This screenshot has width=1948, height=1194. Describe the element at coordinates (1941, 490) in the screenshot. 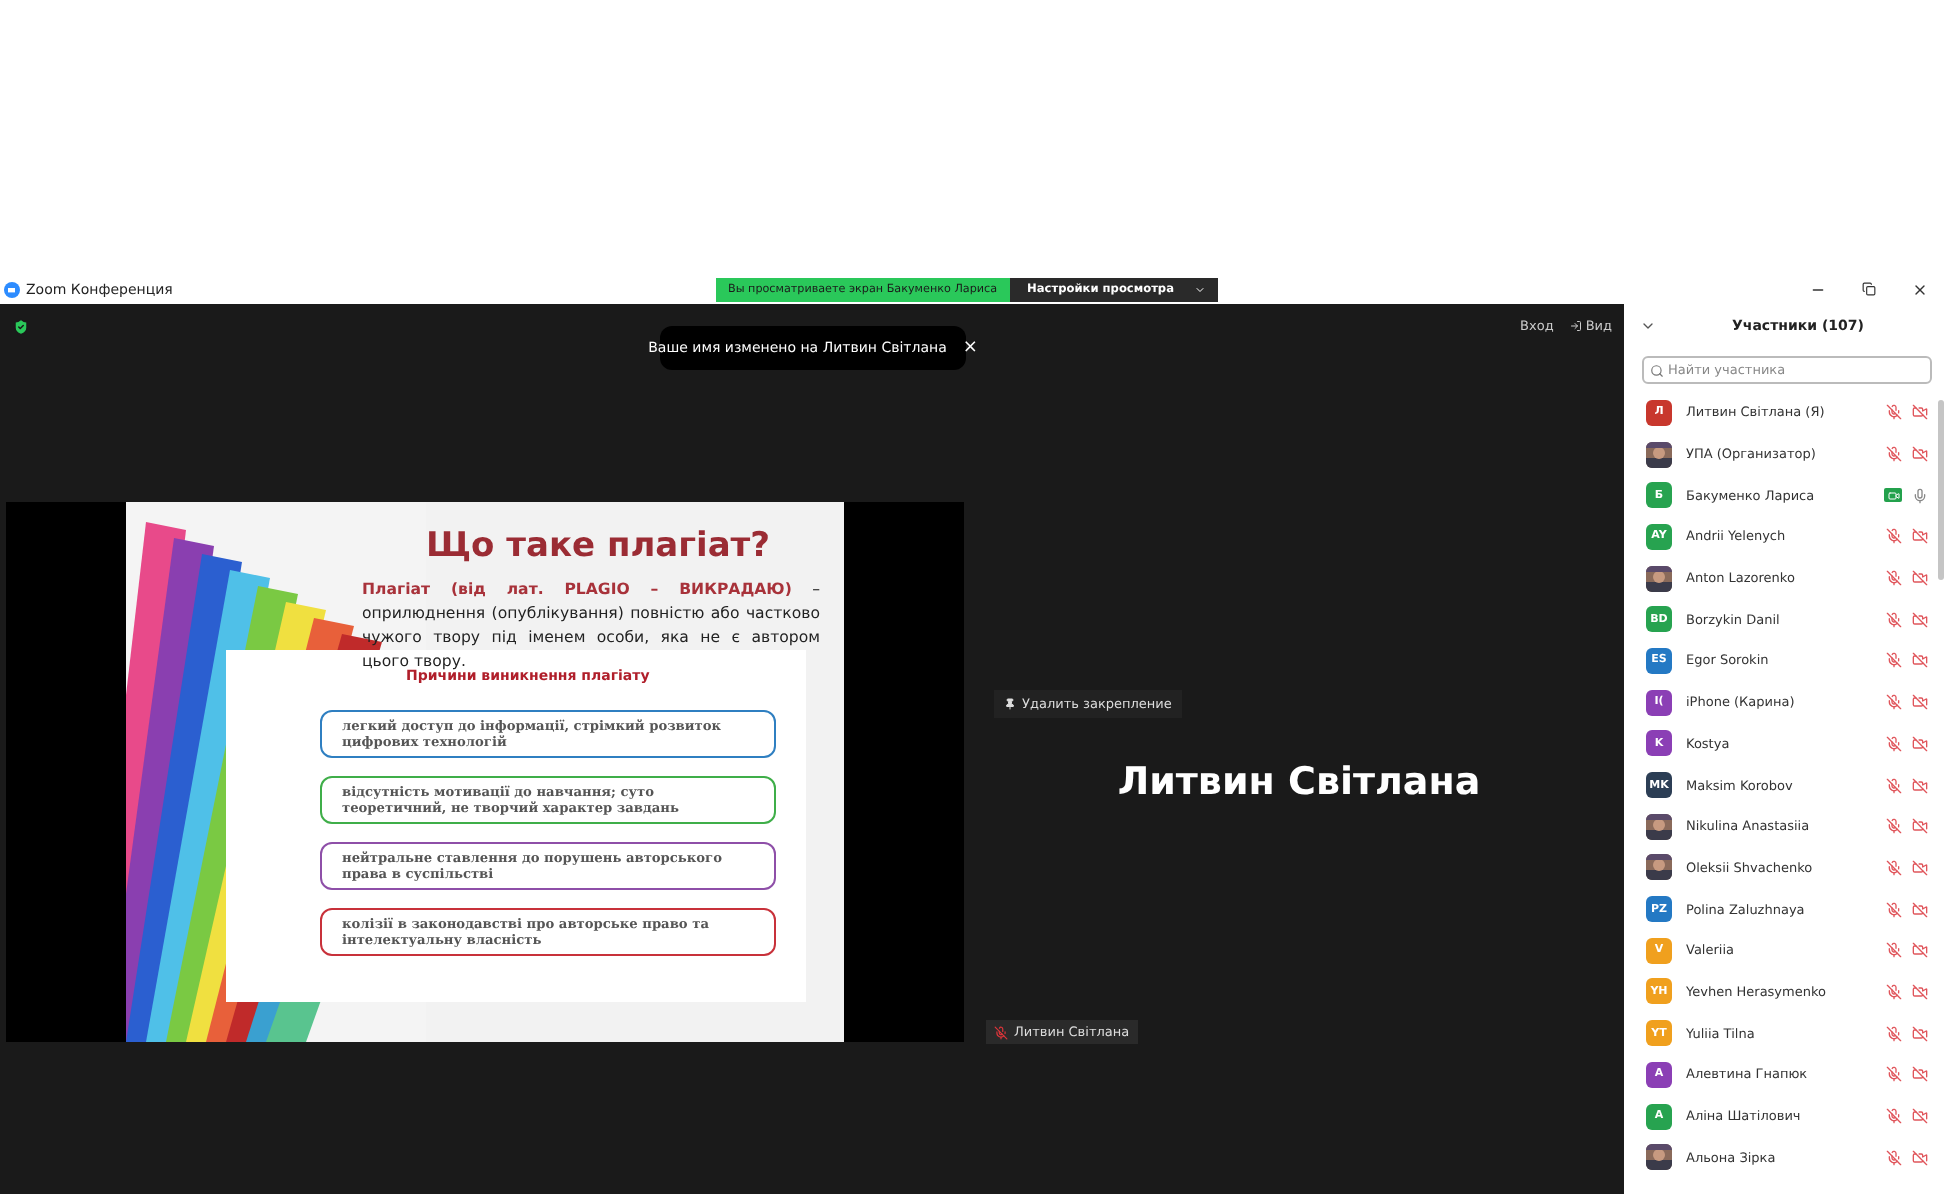

I see `scrollbar` at that location.